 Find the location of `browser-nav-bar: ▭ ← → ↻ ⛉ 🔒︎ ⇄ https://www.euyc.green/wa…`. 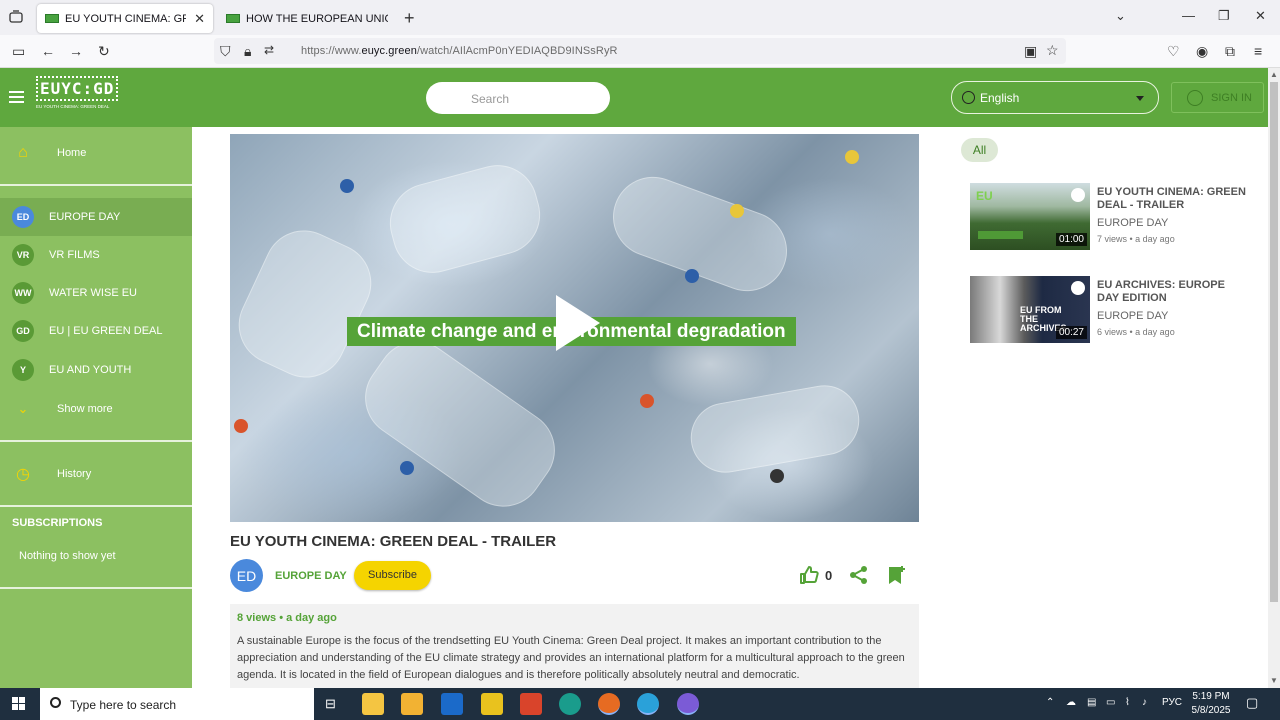

browser-nav-bar: ▭ ← → ↻ ⛉ 🔒︎ ⇄ https://www.euyc.green/wa… is located at coordinates (640, 51).